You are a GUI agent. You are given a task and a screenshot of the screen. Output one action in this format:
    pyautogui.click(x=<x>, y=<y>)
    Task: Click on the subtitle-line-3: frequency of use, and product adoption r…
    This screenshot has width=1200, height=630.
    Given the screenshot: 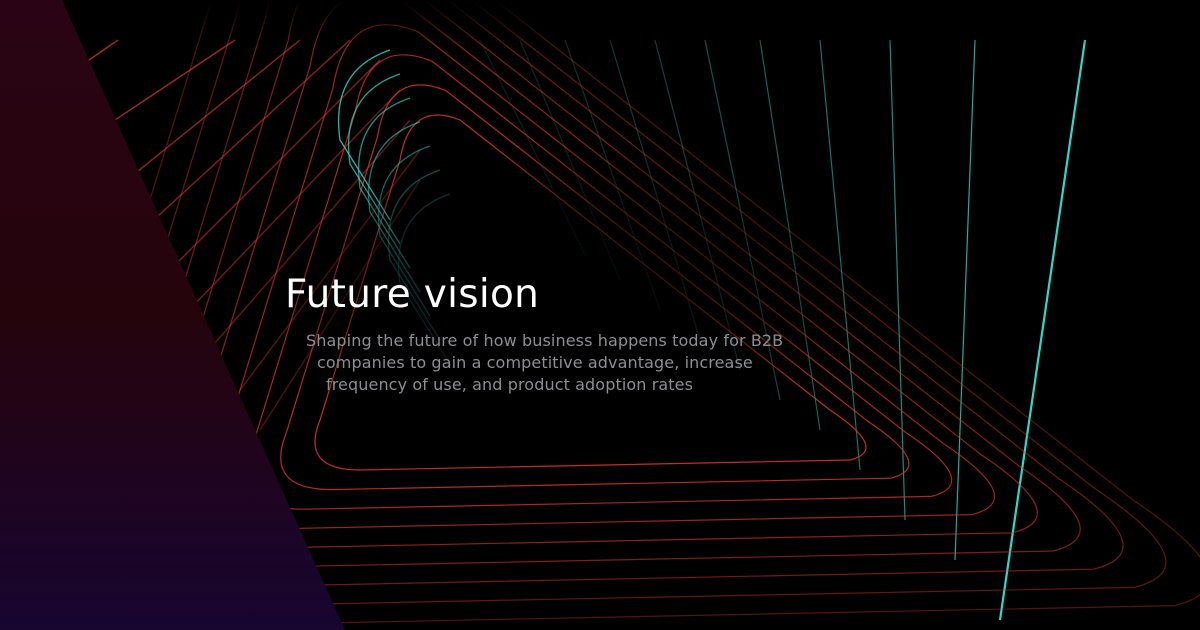 What is the action you would take?
    pyautogui.click(x=510, y=384)
    